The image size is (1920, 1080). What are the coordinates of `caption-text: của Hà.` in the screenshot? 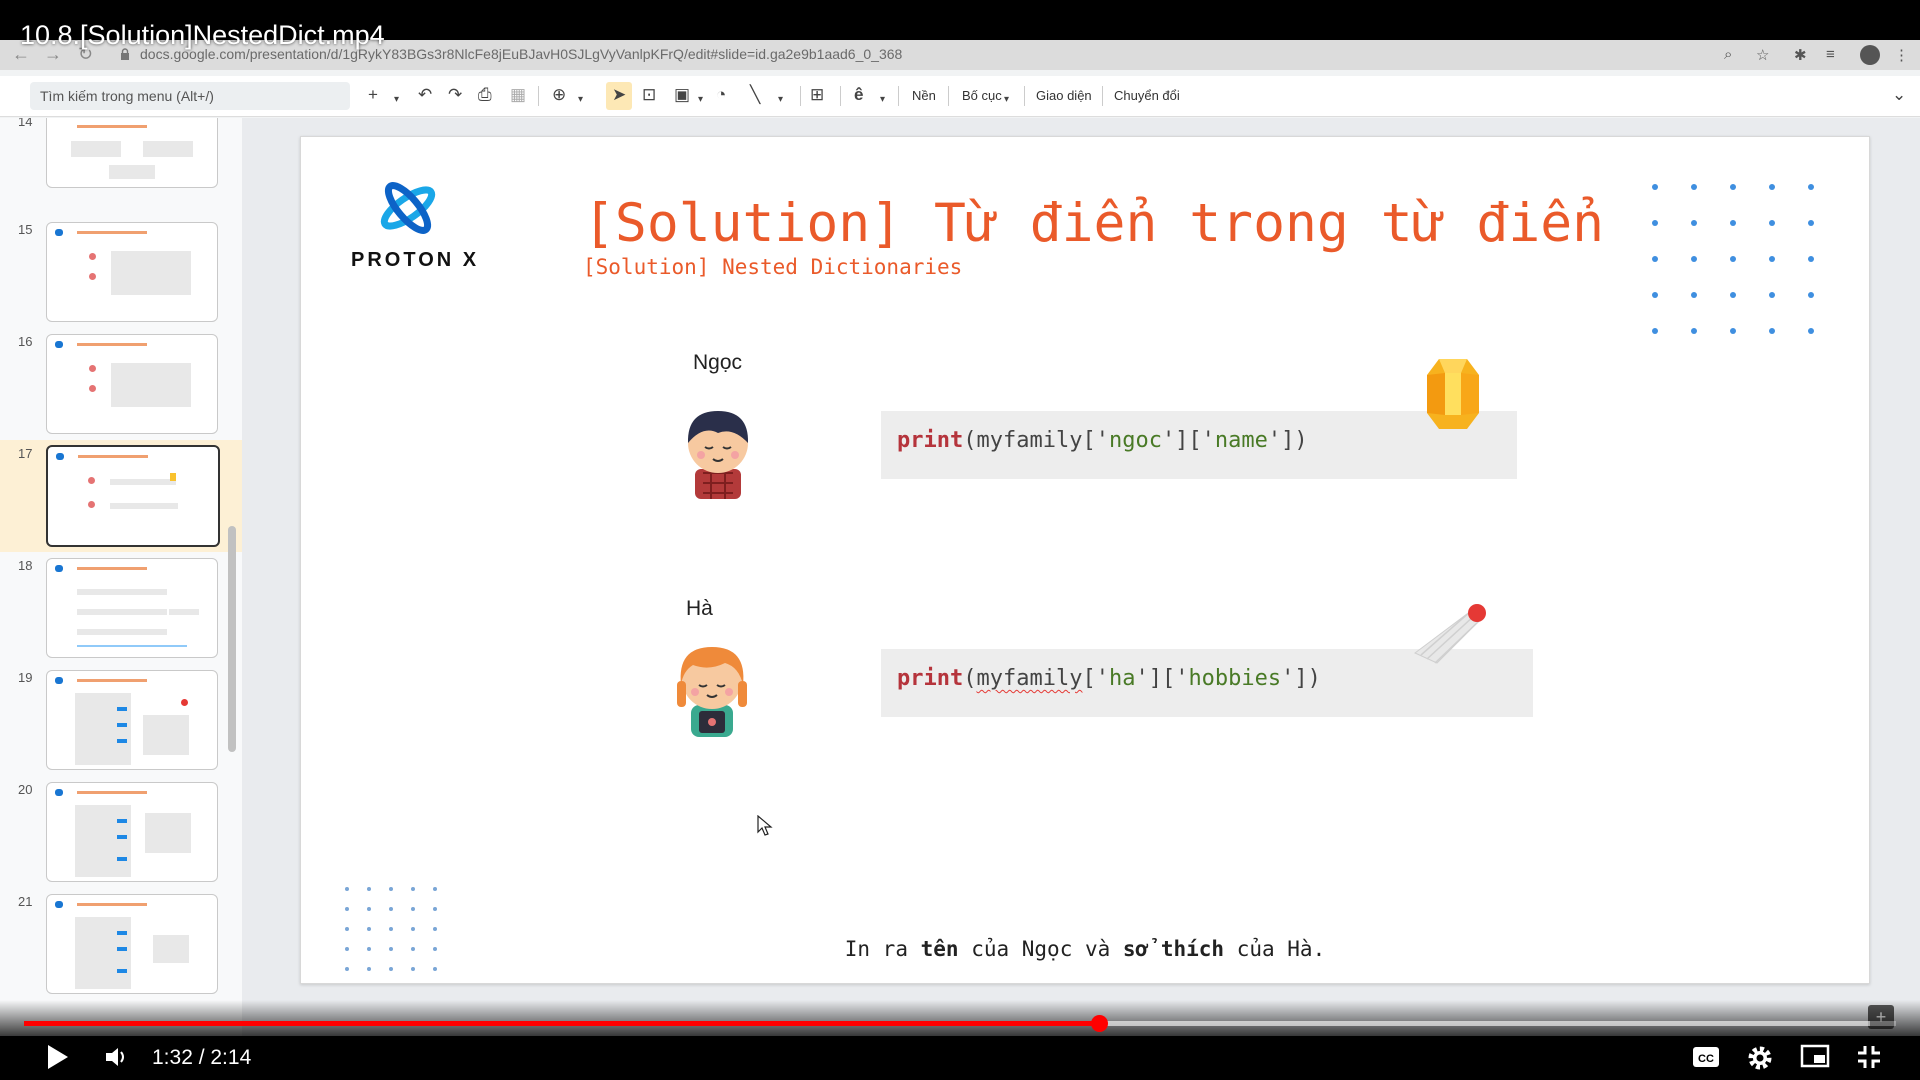 It's located at (1275, 949).